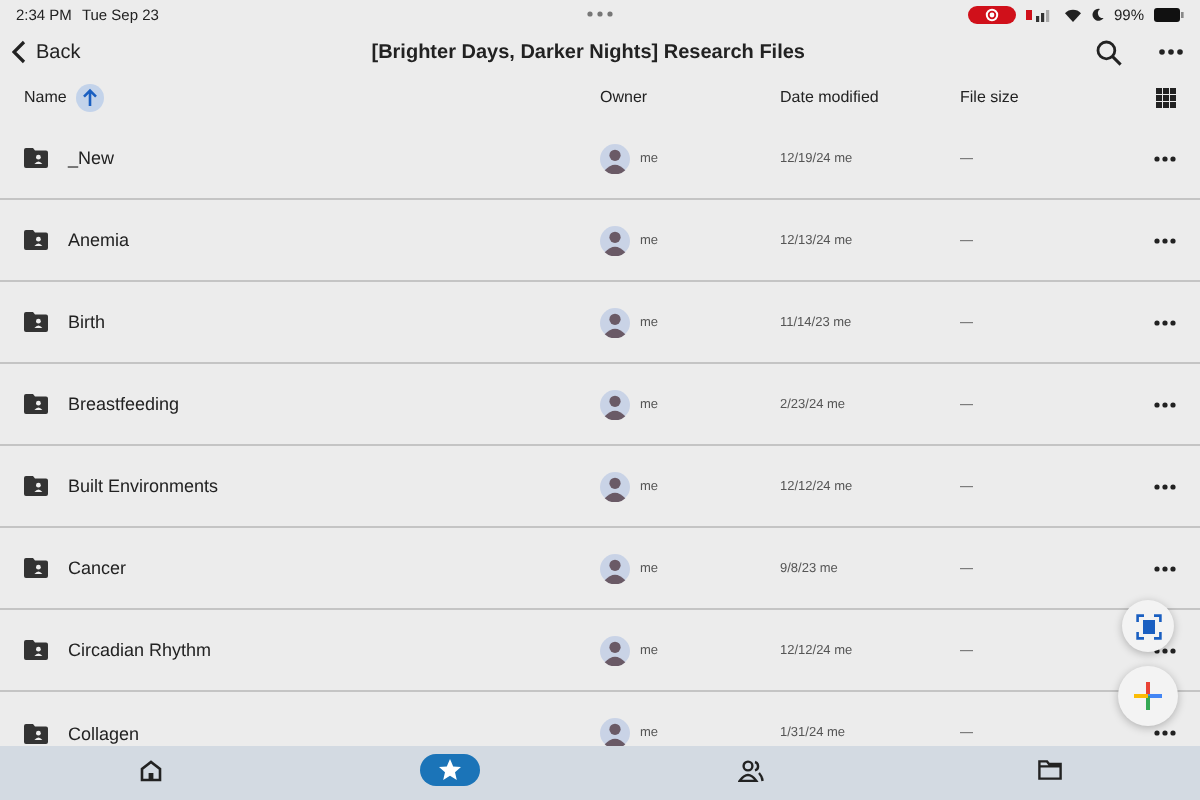  I want to click on folder-title: [Brighter Days, Darker Nights] Research Files, so click(588, 52).